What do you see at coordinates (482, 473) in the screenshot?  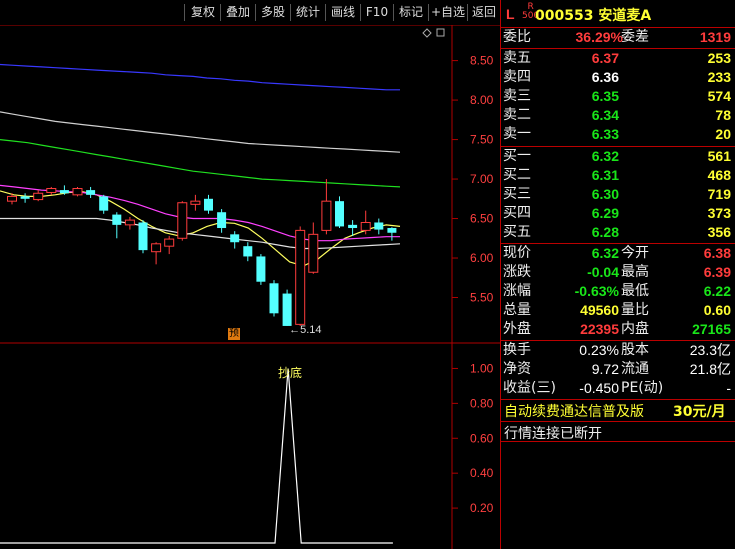 I see `ind-tick-label: 0.40` at bounding box center [482, 473].